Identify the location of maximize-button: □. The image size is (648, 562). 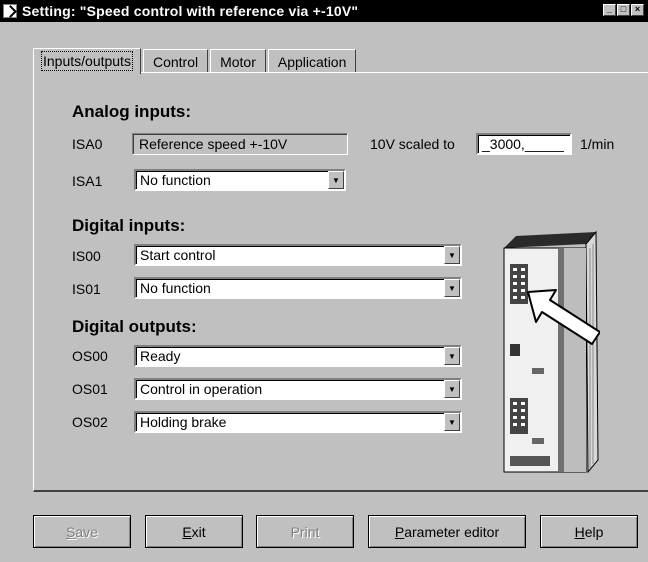
(623, 10).